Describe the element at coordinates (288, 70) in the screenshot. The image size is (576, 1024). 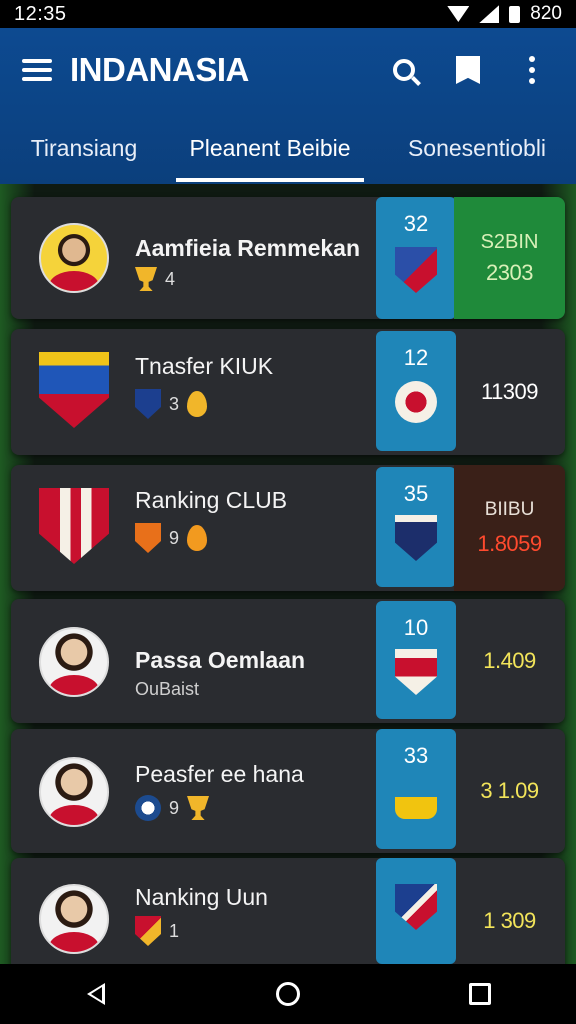
I see `toolbar: INDANASIA` at that location.